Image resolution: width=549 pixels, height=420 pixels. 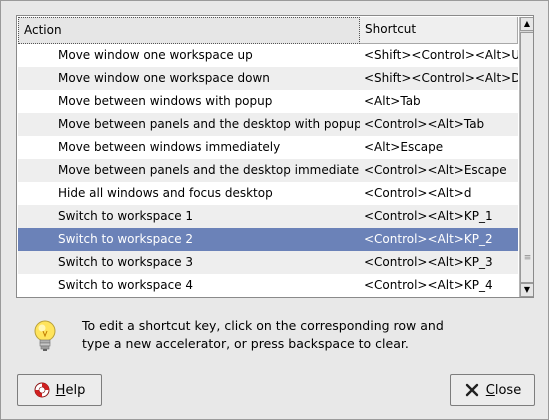 I want to click on action-cell: Switch to workspace 4, so click(x=126, y=285).